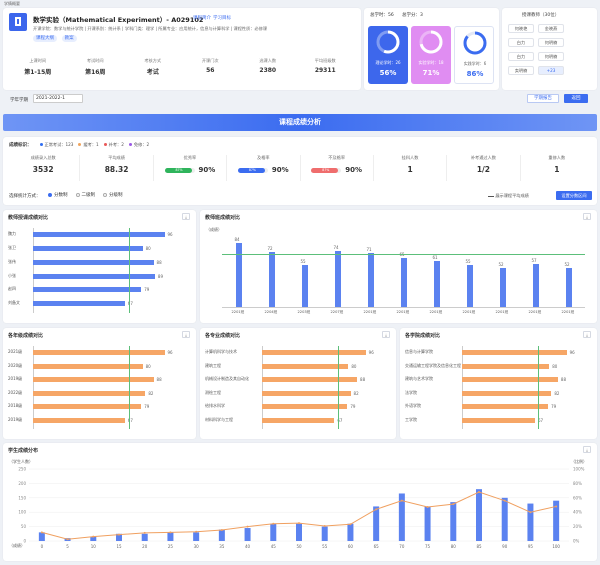  What do you see at coordinates (431, 55) in the screenshot?
I see `hours-card-1: 实验学时：18 71%` at bounding box center [431, 55].